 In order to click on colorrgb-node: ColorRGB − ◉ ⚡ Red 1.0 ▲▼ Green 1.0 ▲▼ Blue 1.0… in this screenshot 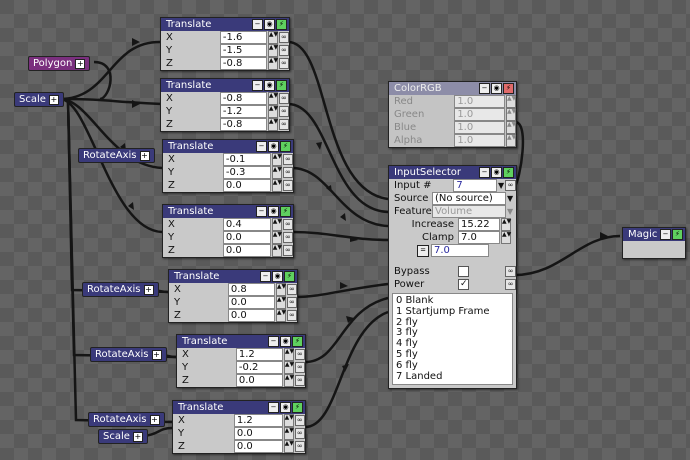, I will do `click(452, 114)`.